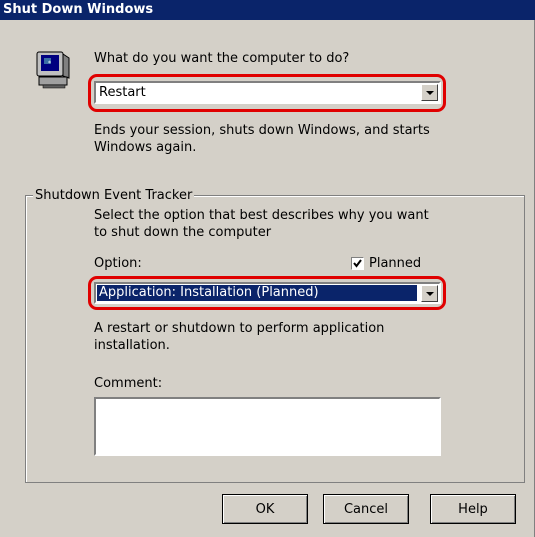  What do you see at coordinates (222, 58) in the screenshot?
I see `question-label: What do you want the computer to do?` at bounding box center [222, 58].